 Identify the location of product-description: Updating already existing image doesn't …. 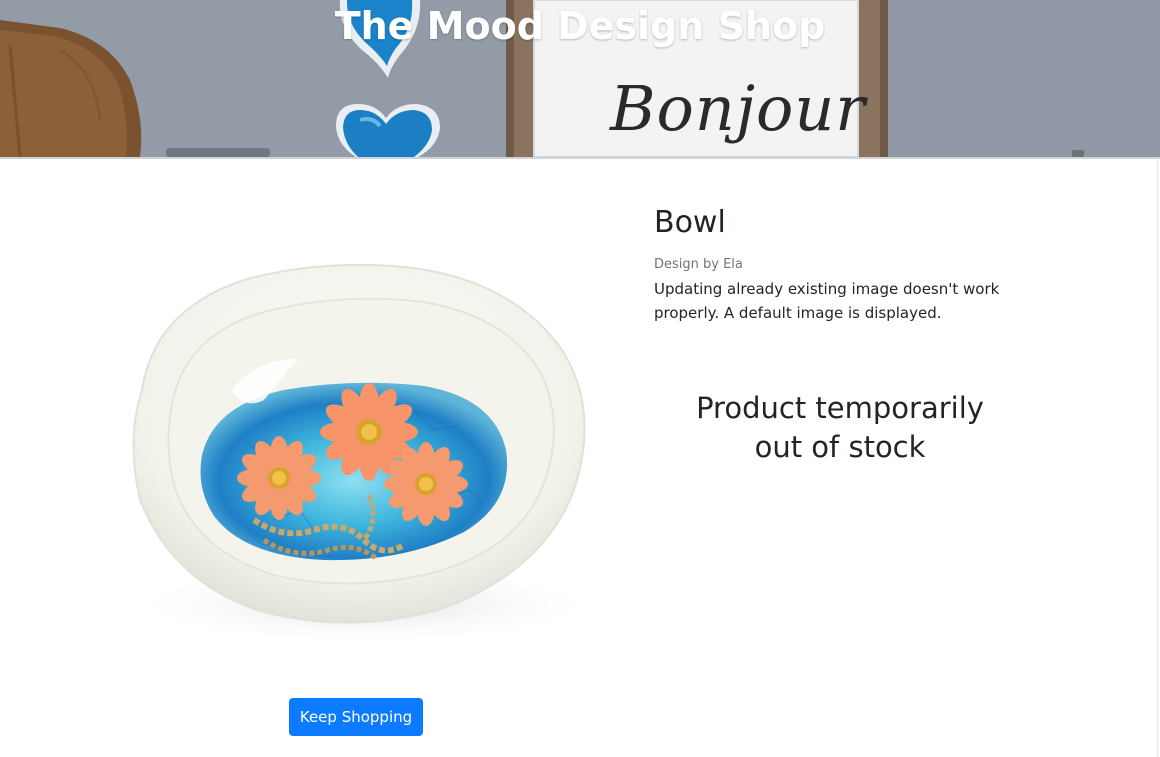
(827, 301).